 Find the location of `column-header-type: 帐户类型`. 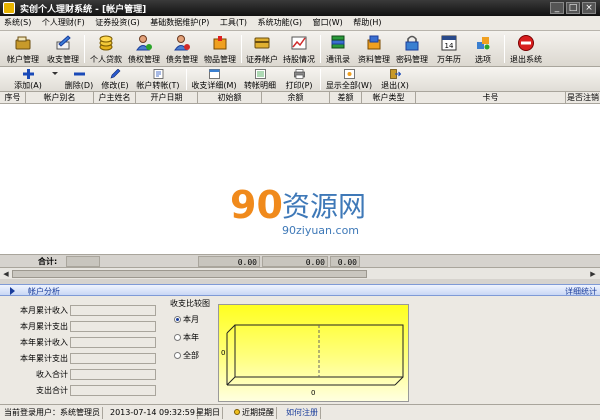

column-header-type: 帐户类型 is located at coordinates (389, 98).